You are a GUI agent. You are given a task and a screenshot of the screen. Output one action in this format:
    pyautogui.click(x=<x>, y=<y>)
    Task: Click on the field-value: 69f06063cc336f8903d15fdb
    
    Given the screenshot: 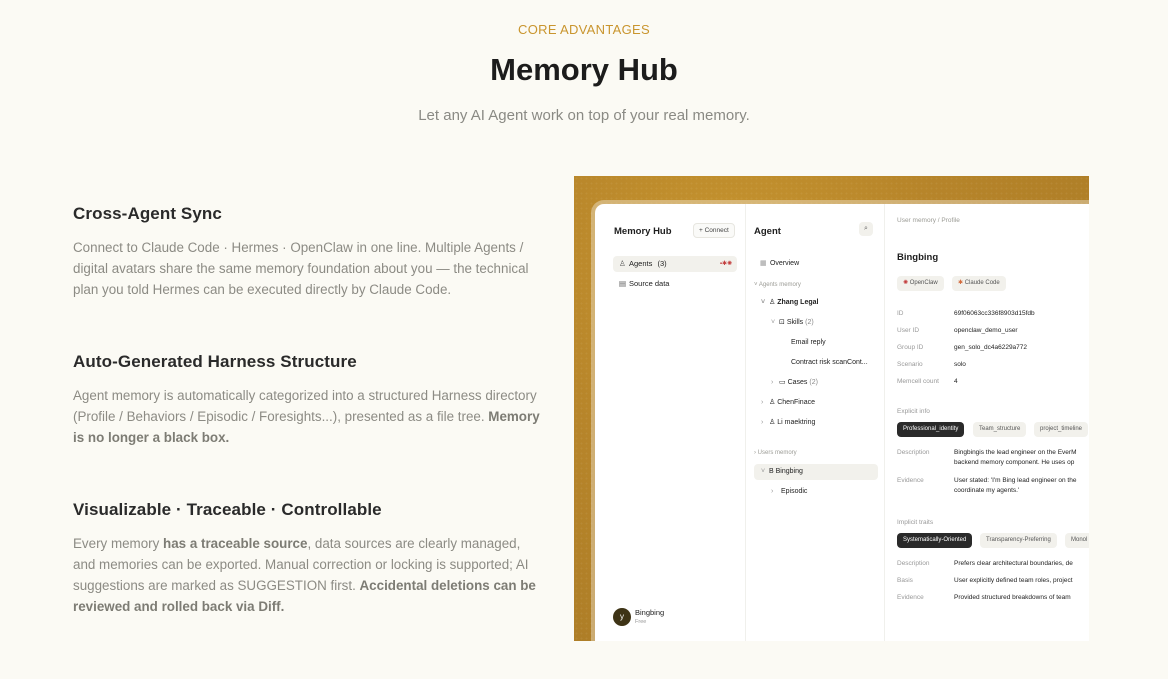 What is the action you would take?
    pyautogui.click(x=994, y=313)
    